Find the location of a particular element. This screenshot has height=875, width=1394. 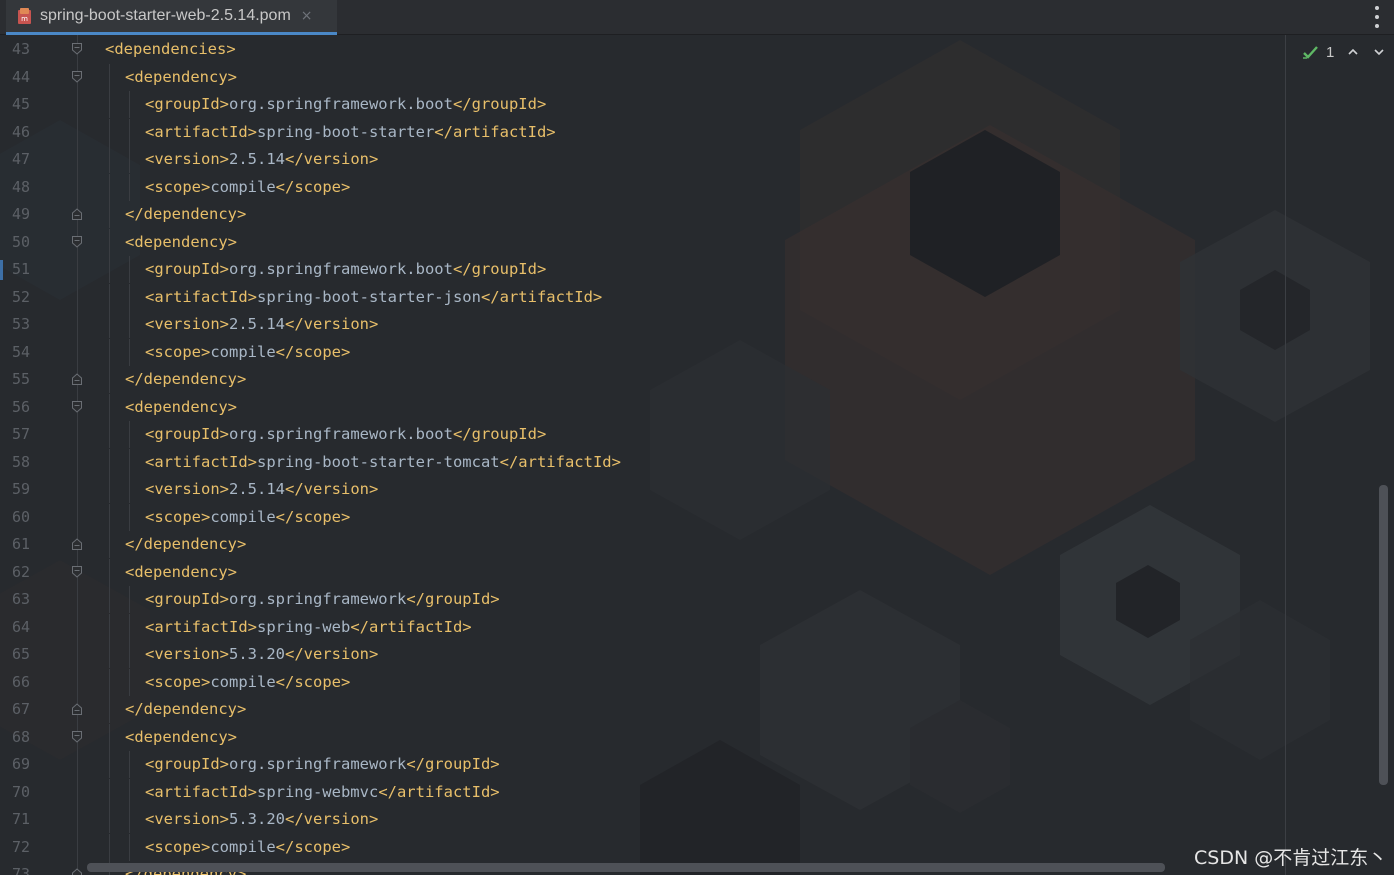

code-line: 70 <artifactId>spring-webmvc</artifactId> is located at coordinates (642, 792).